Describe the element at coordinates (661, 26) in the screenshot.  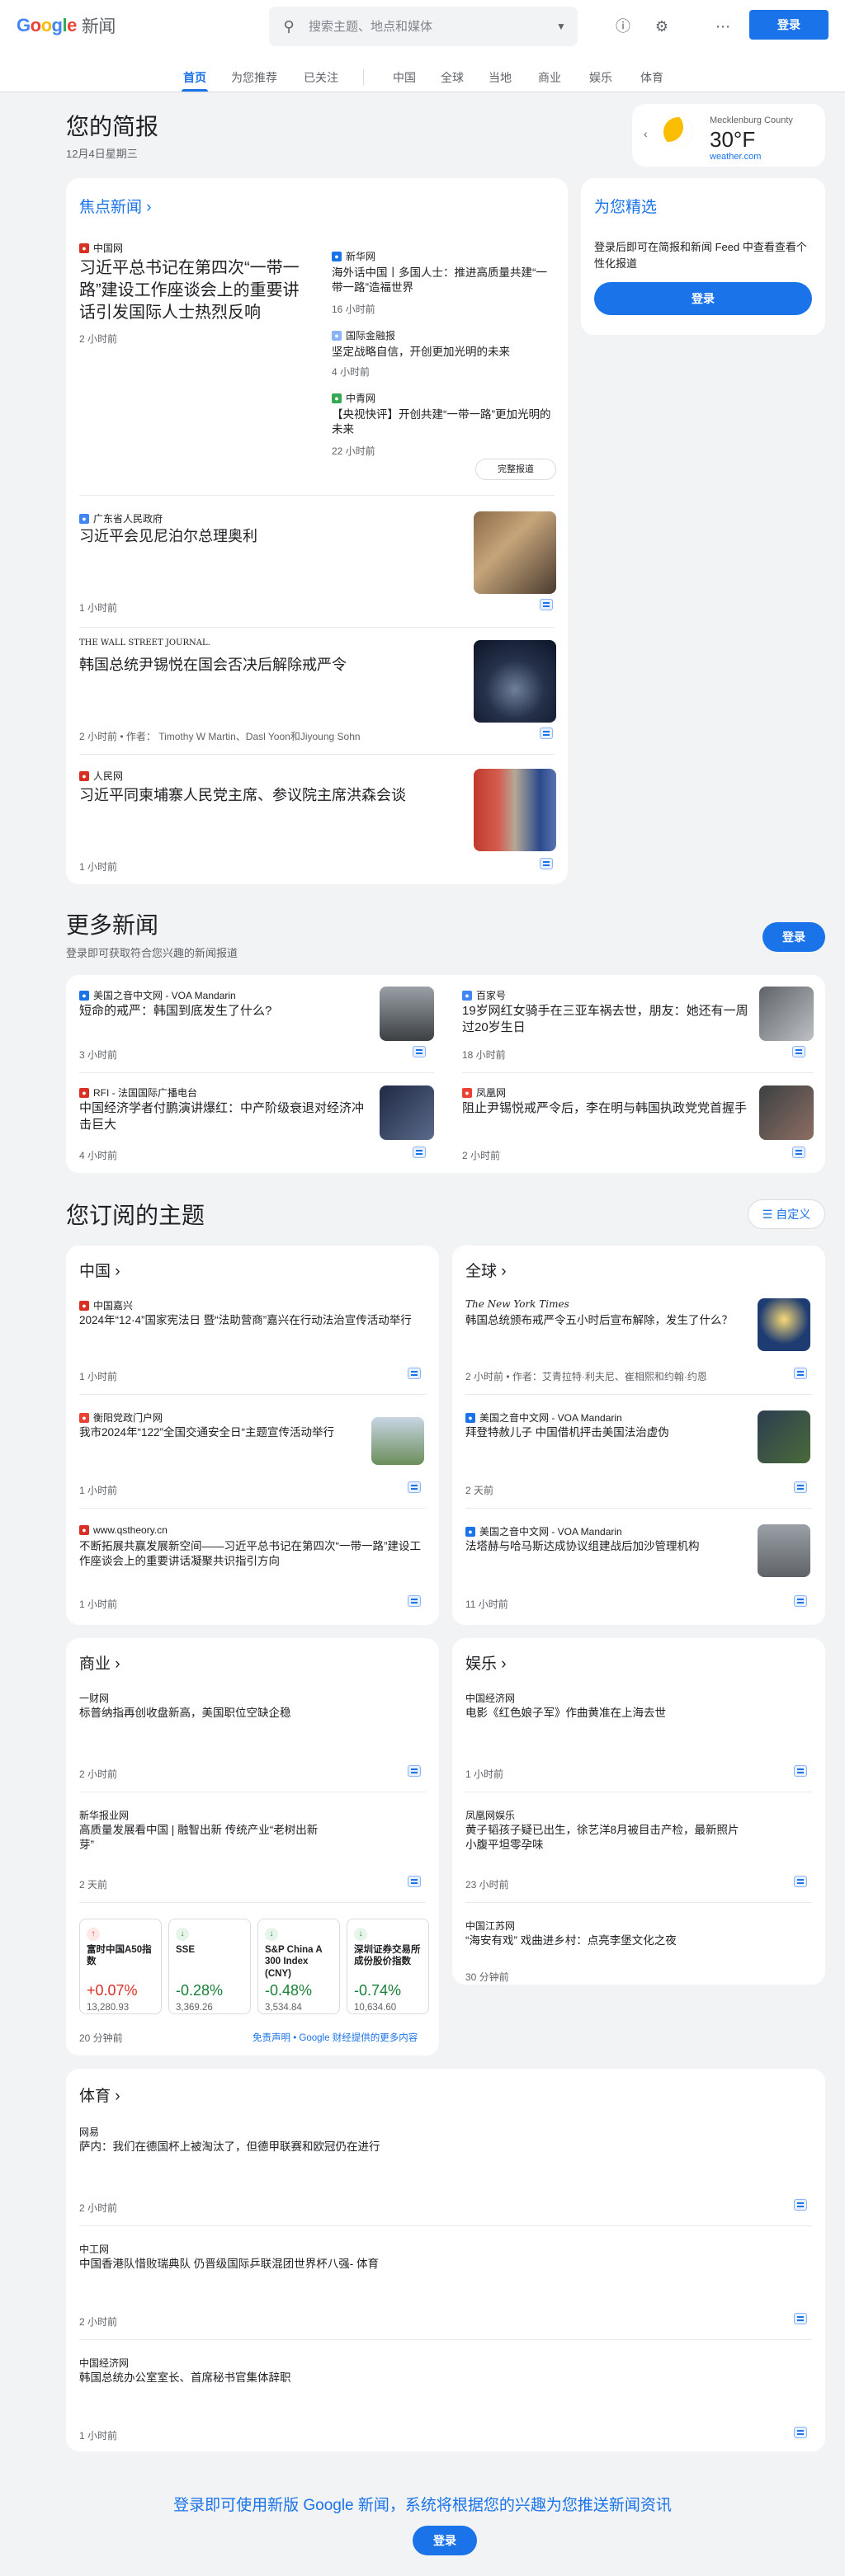
I see `gear-icon: ⚙` at that location.